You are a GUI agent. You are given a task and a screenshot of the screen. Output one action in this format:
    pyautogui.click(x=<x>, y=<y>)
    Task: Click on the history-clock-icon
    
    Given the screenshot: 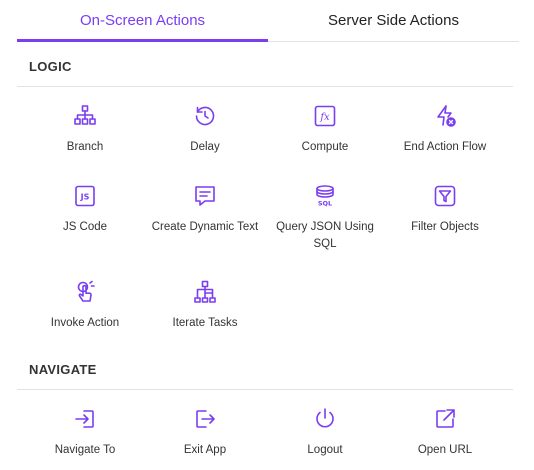 What is the action you would take?
    pyautogui.click(x=205, y=116)
    